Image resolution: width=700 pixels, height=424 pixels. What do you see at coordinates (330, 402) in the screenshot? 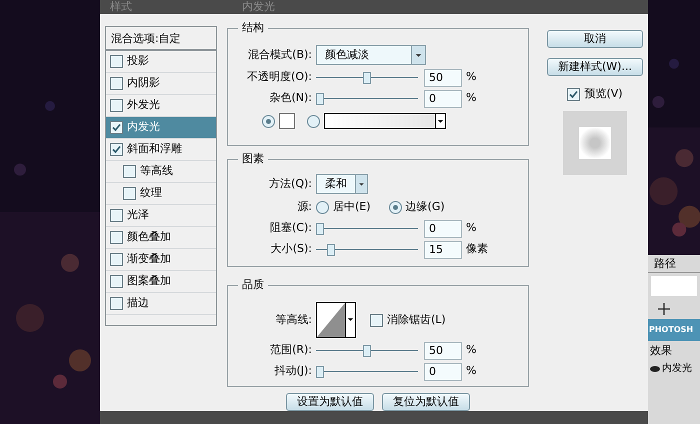
I see `default-button: 设置为默认值` at bounding box center [330, 402].